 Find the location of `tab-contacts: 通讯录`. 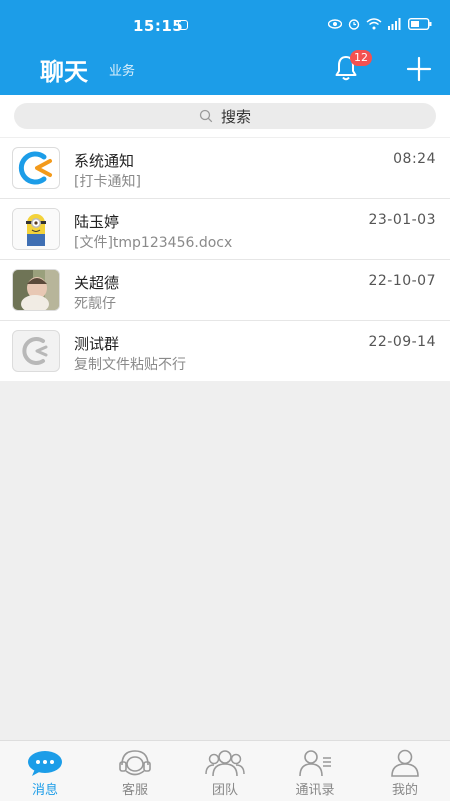

tab-contacts: 通讯录 is located at coordinates (315, 771).